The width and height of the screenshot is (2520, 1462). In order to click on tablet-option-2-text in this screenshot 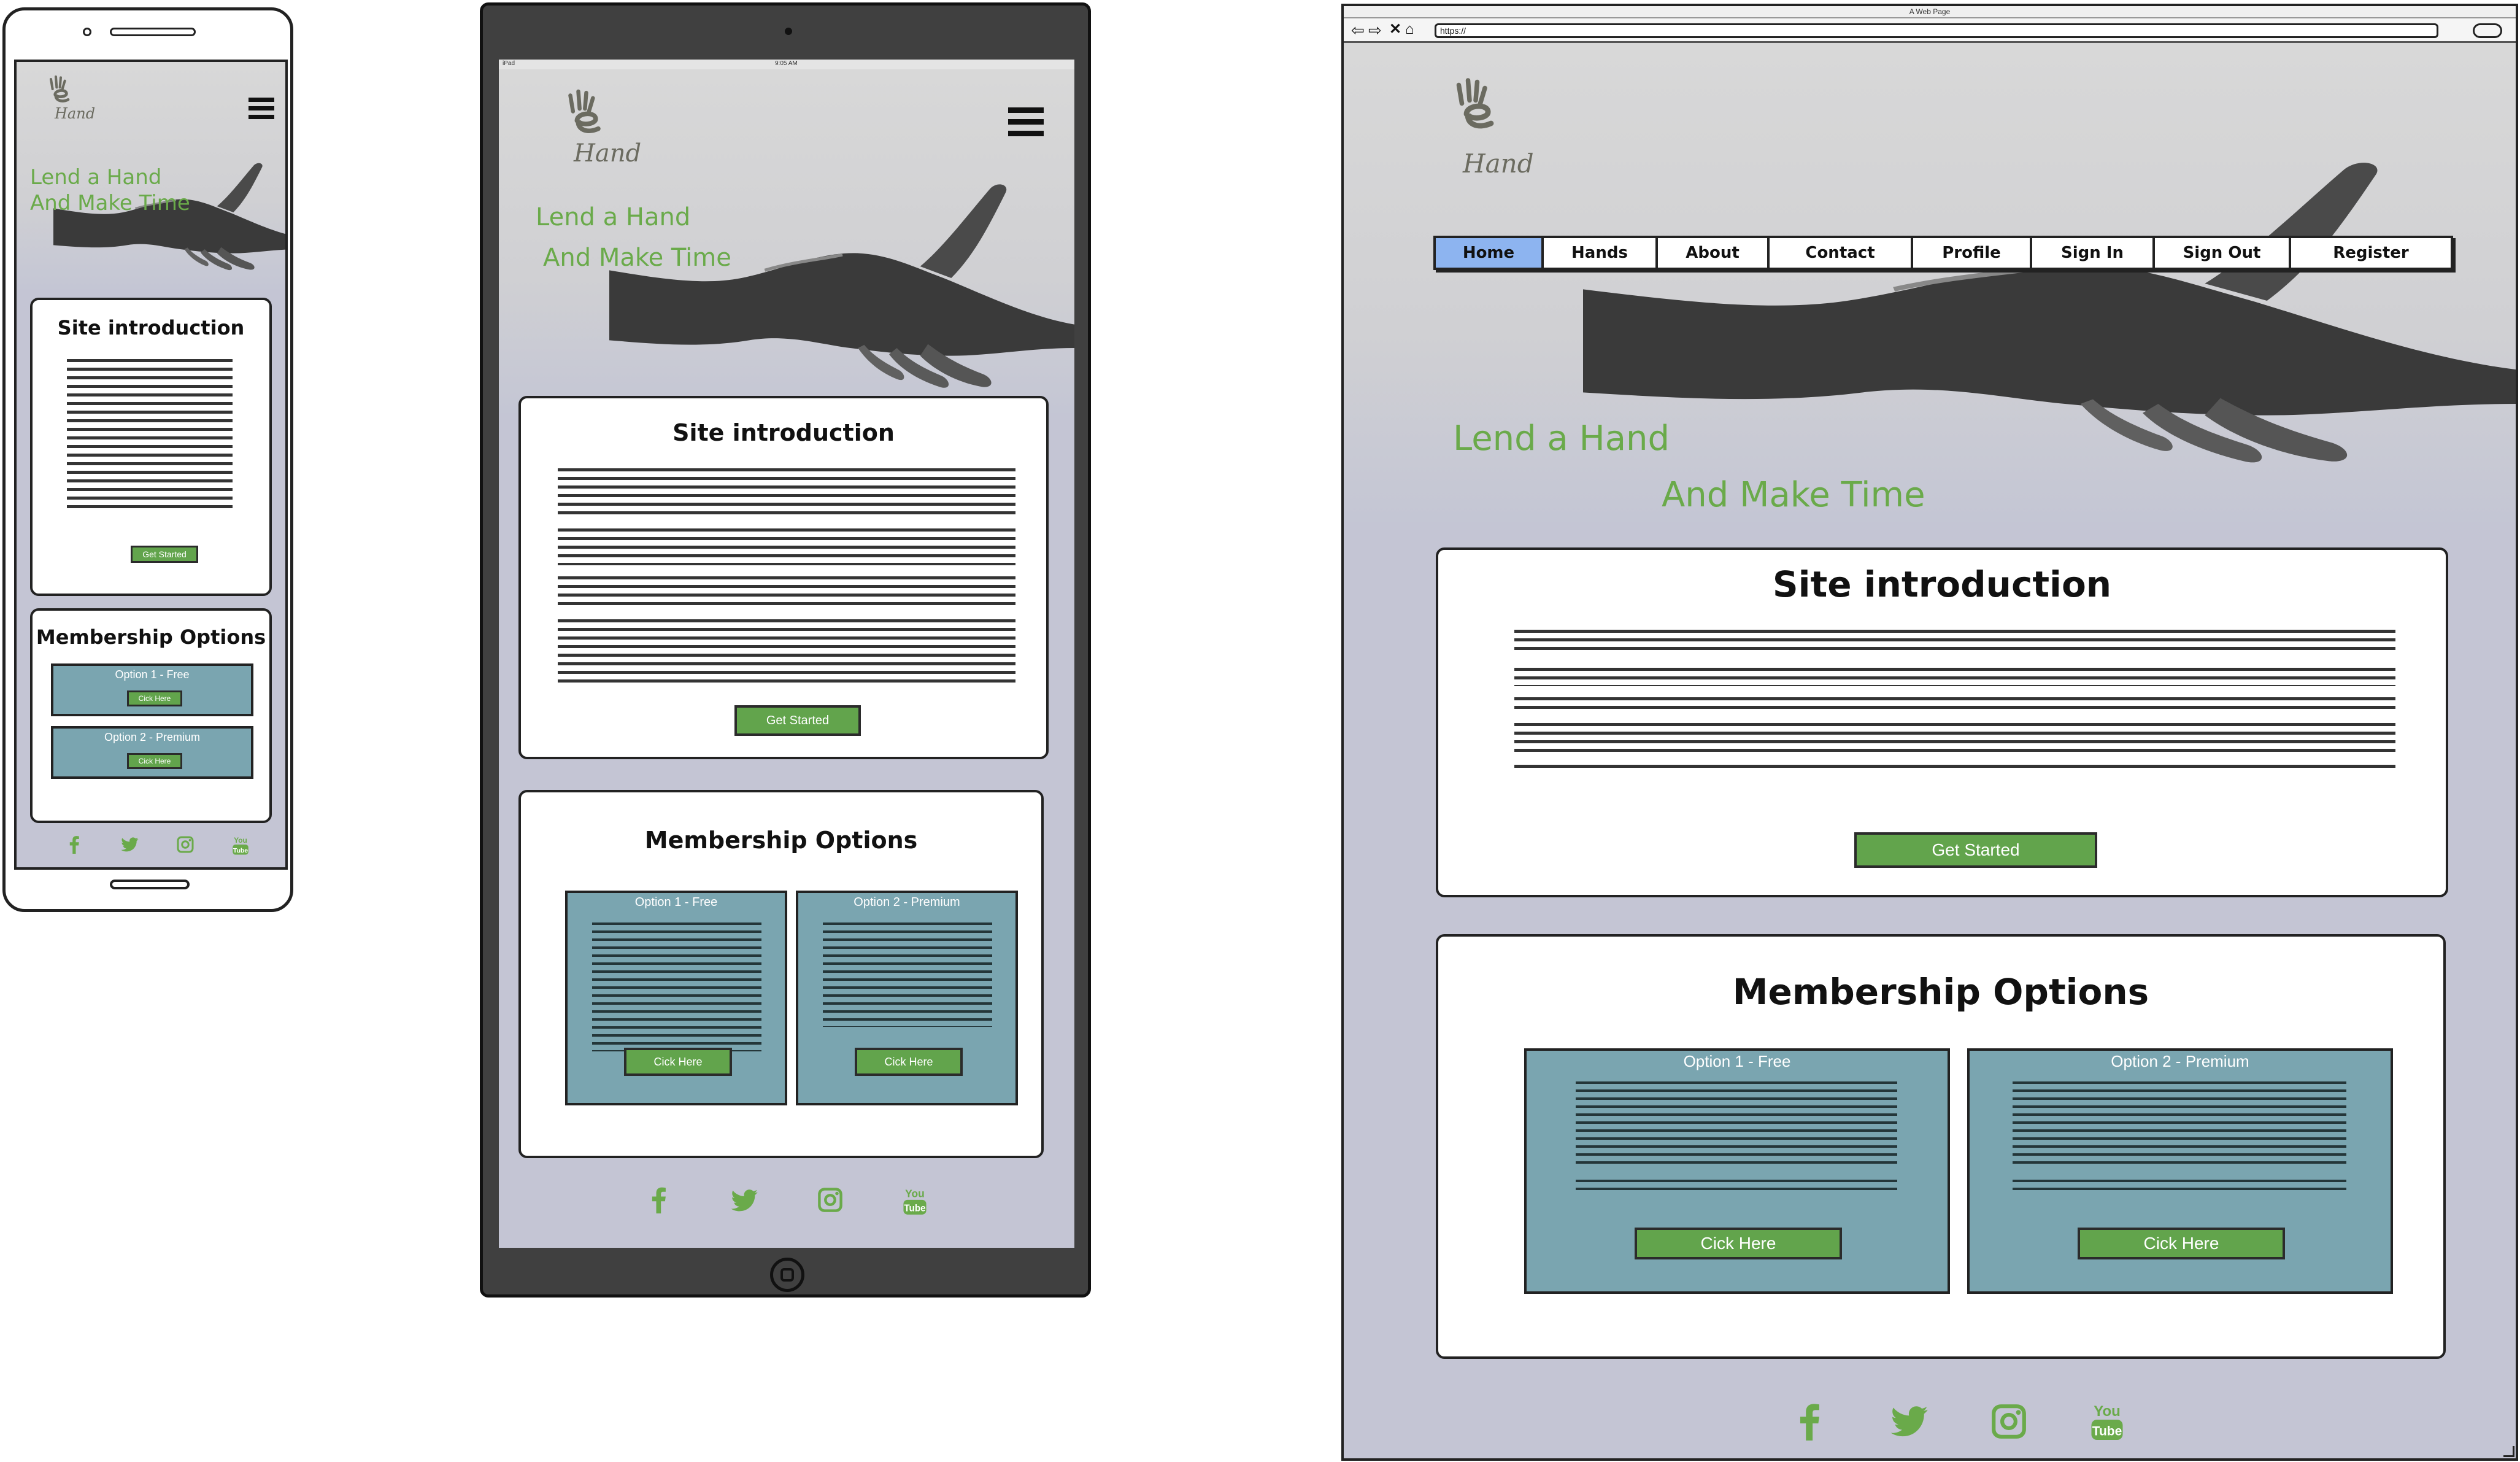, I will do `click(908, 974)`.